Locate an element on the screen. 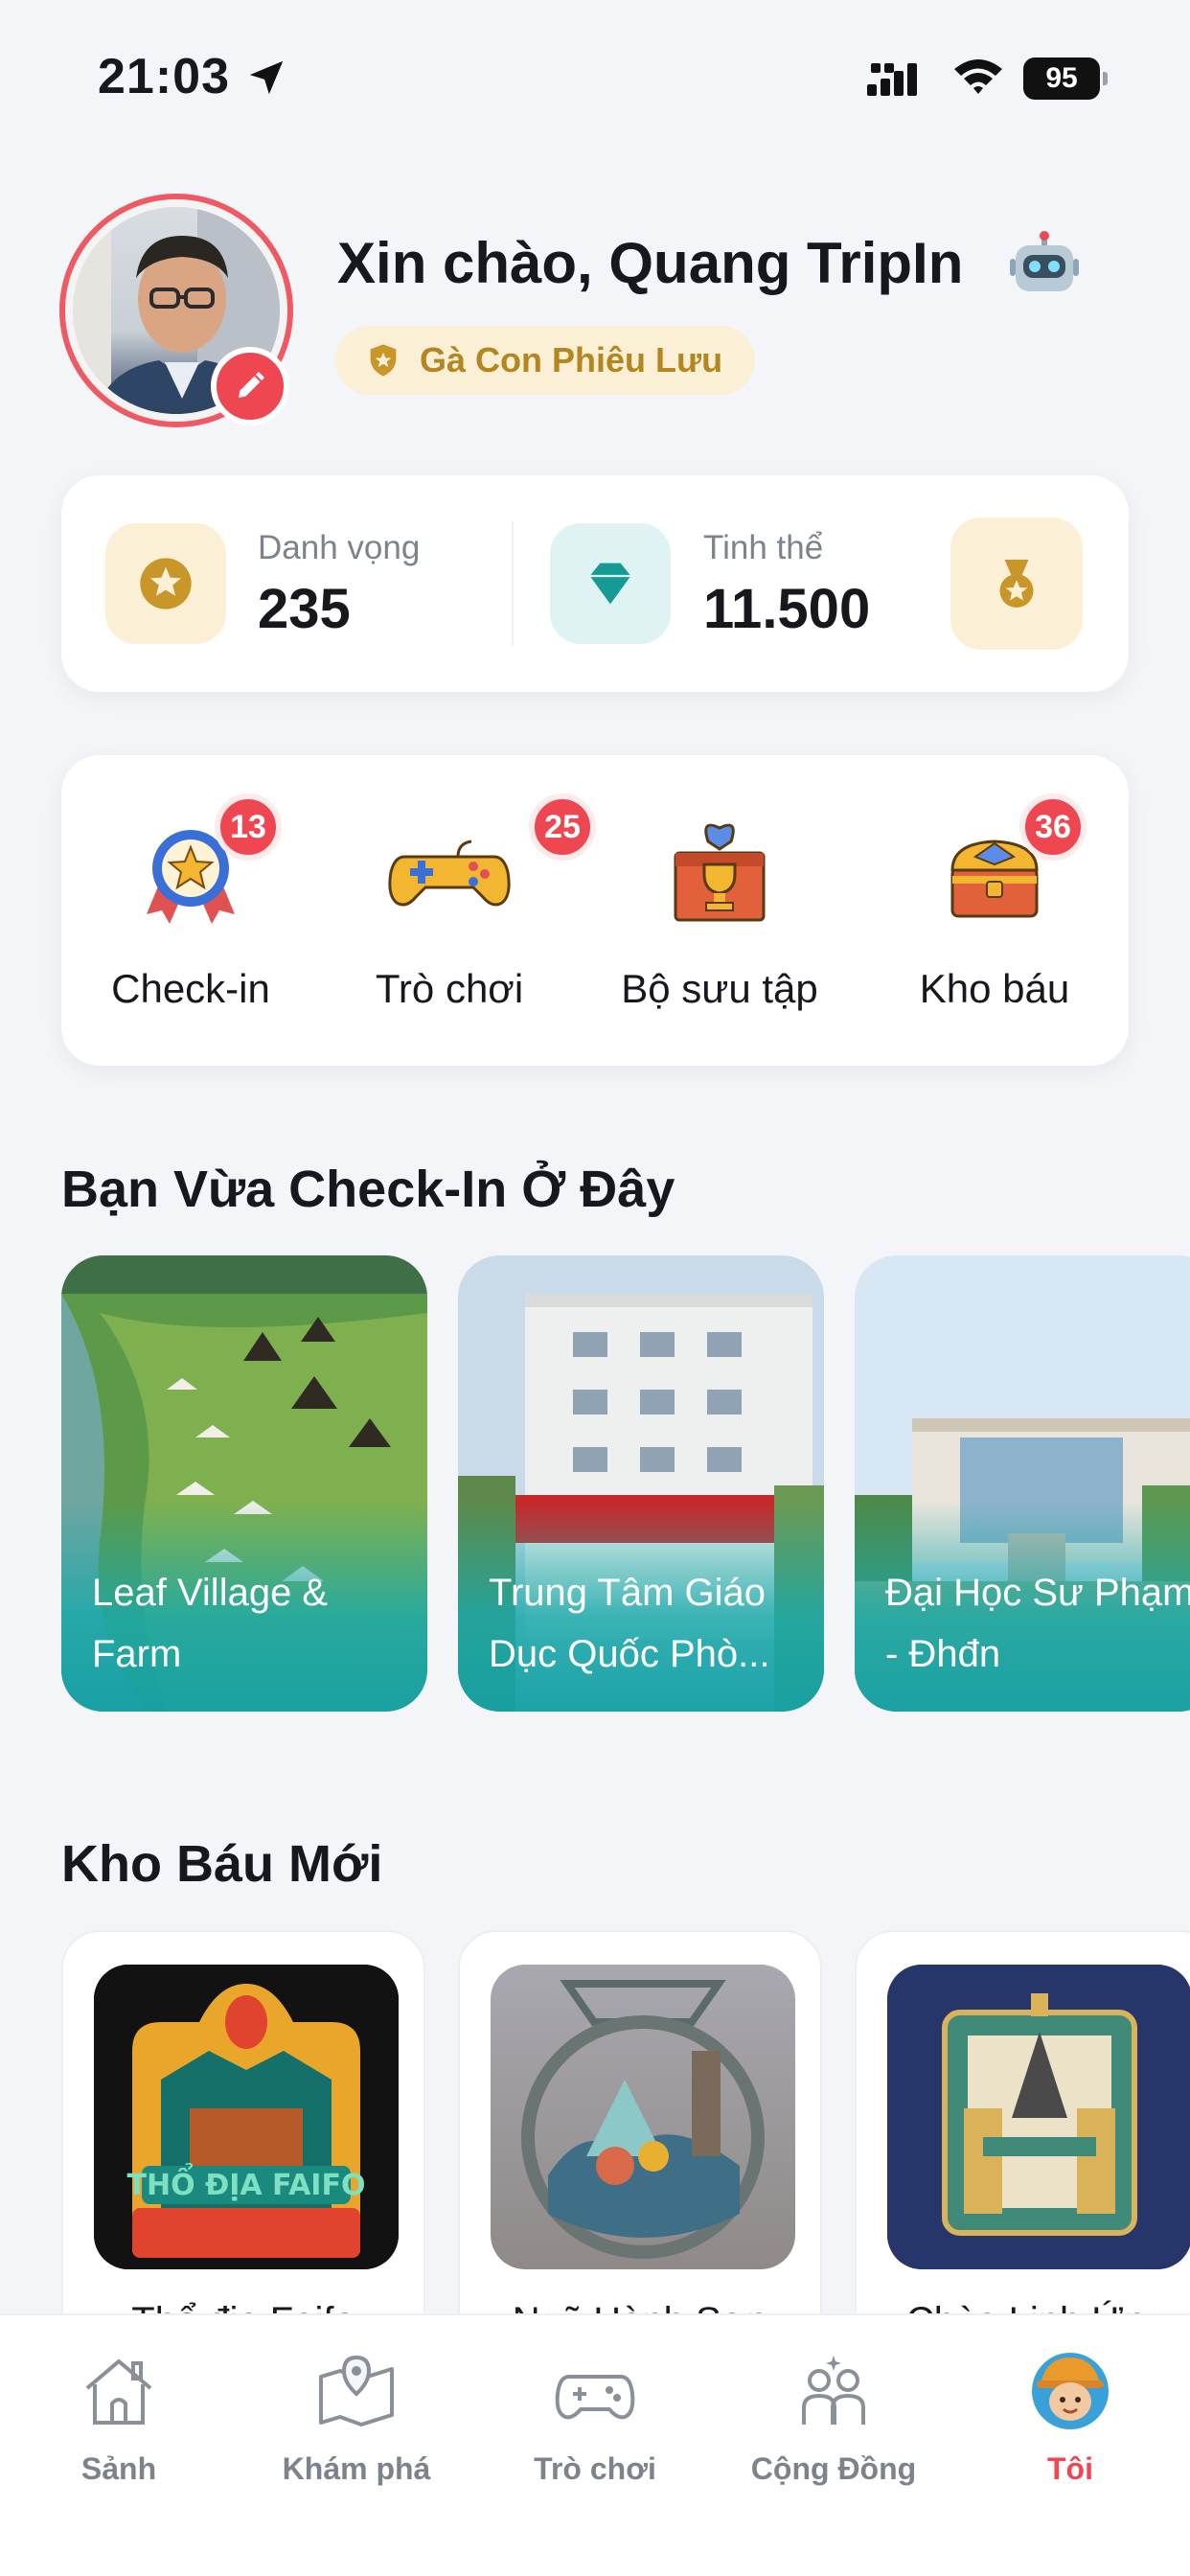  avatar-icon is located at coordinates (1070, 2391).